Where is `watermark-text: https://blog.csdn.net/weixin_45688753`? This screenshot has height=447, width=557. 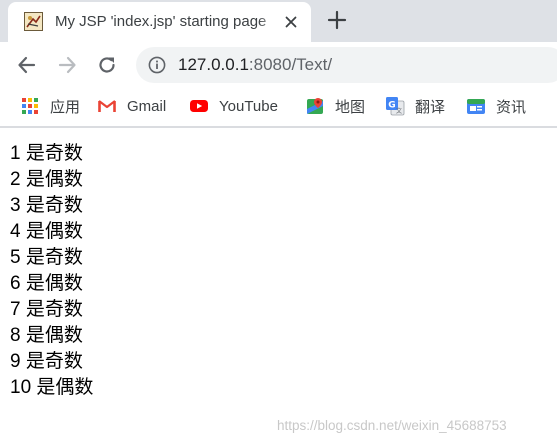
watermark-text: https://blog.csdn.net/weixin_45688753 is located at coordinates (392, 425).